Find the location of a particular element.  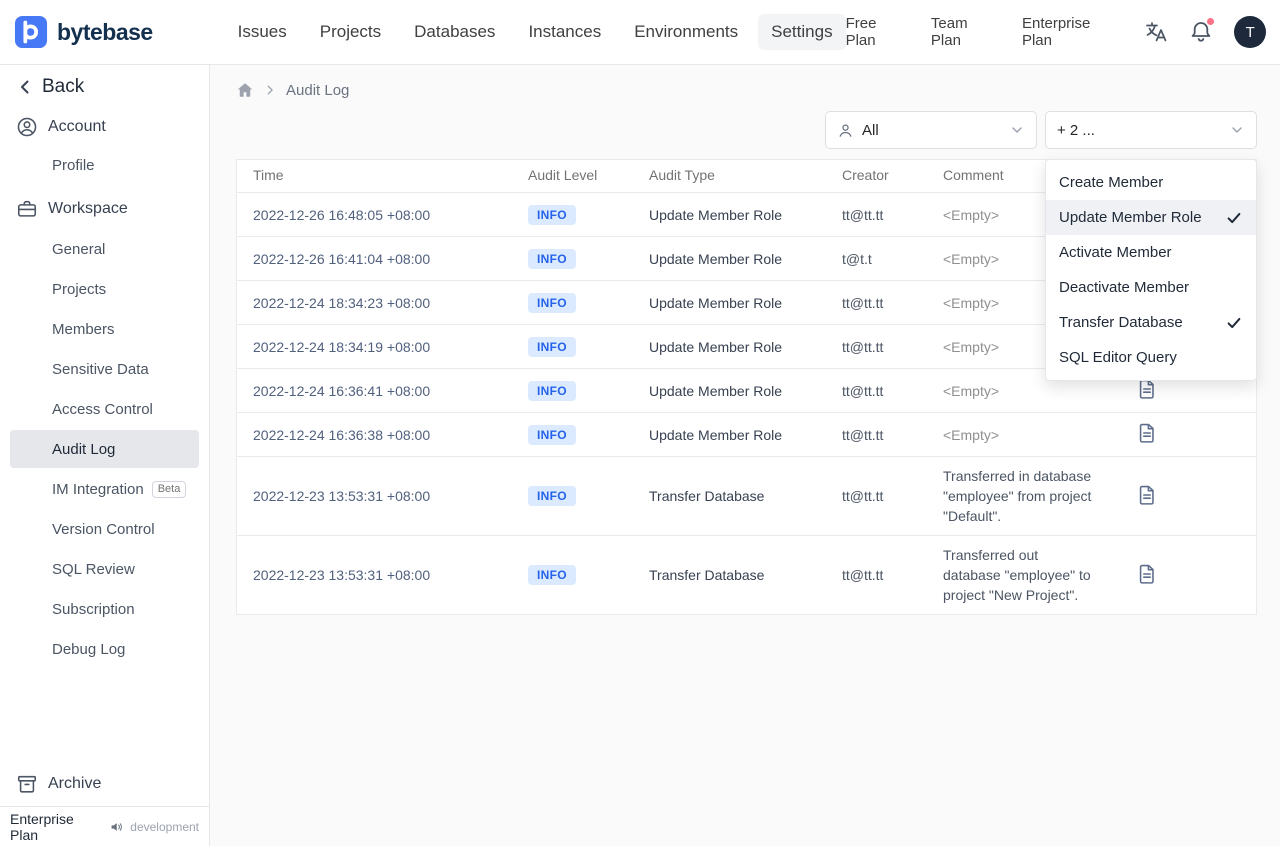

sidebar-item-label: IM Integration is located at coordinates (98, 489).